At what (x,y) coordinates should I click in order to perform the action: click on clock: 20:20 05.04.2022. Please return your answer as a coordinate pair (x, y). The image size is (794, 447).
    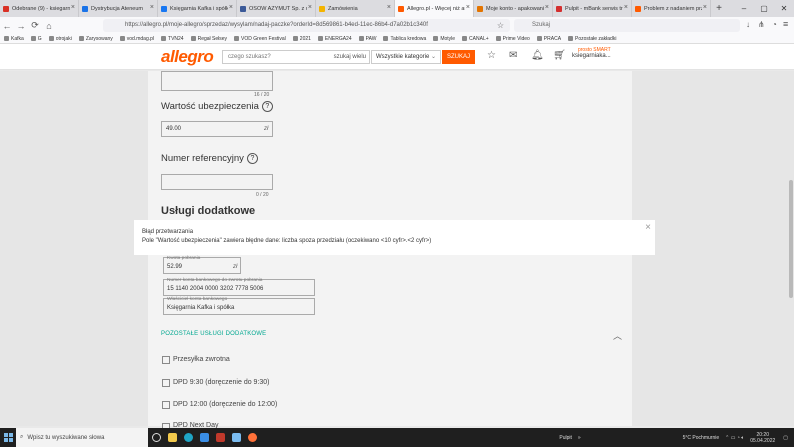
    Looking at the image, I should click on (762, 438).